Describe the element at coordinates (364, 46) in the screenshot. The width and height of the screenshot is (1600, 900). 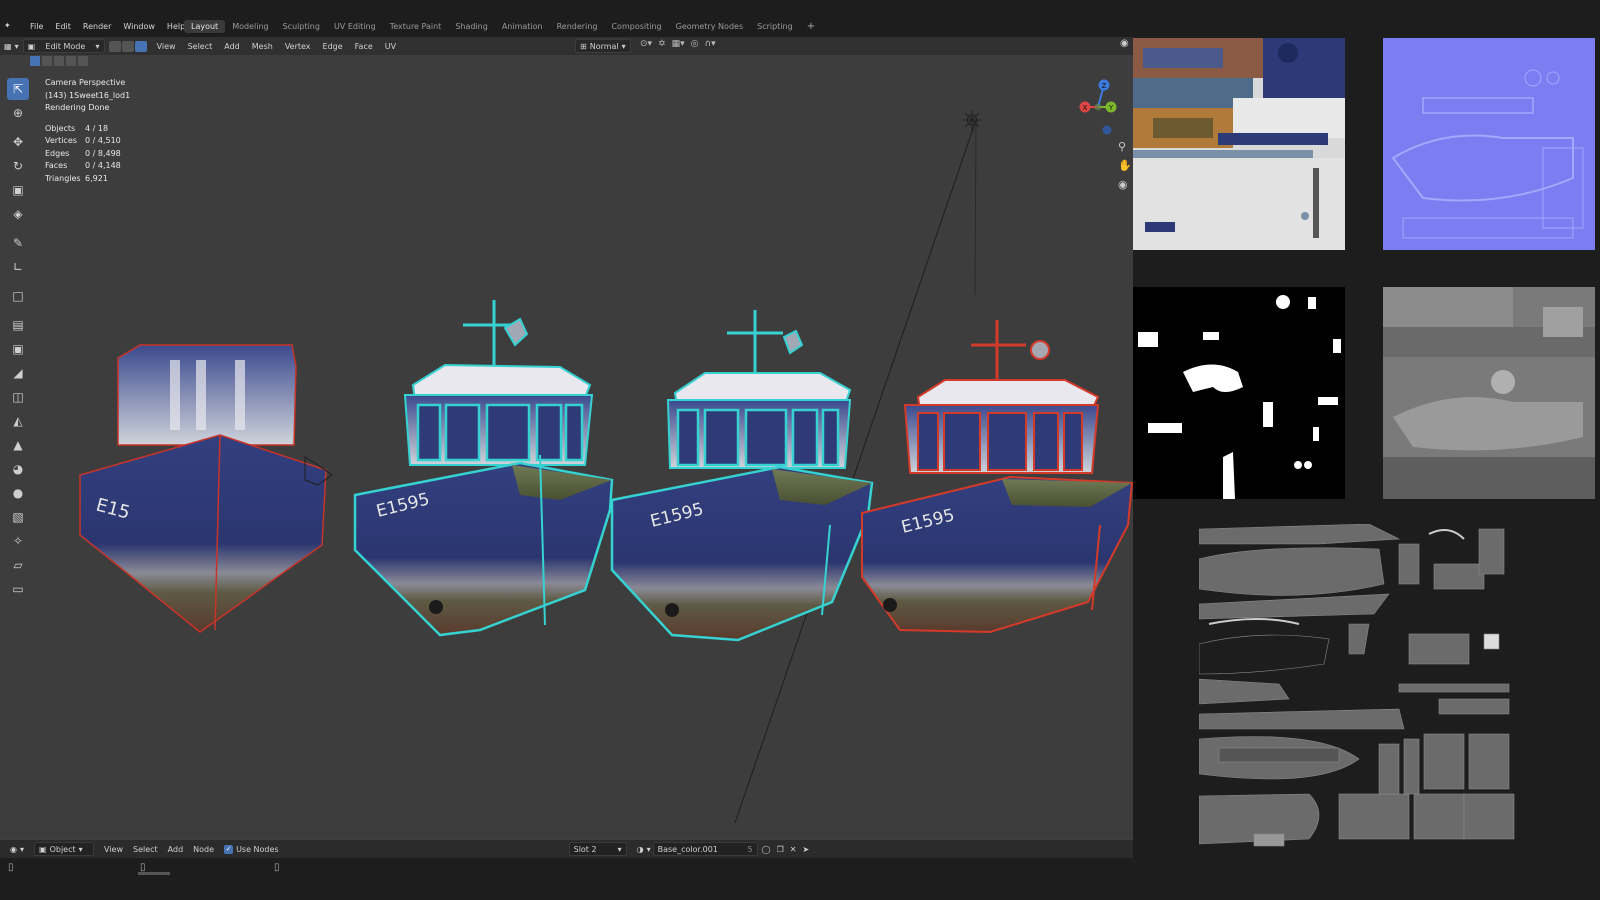
I see `menu-face: Face` at that location.